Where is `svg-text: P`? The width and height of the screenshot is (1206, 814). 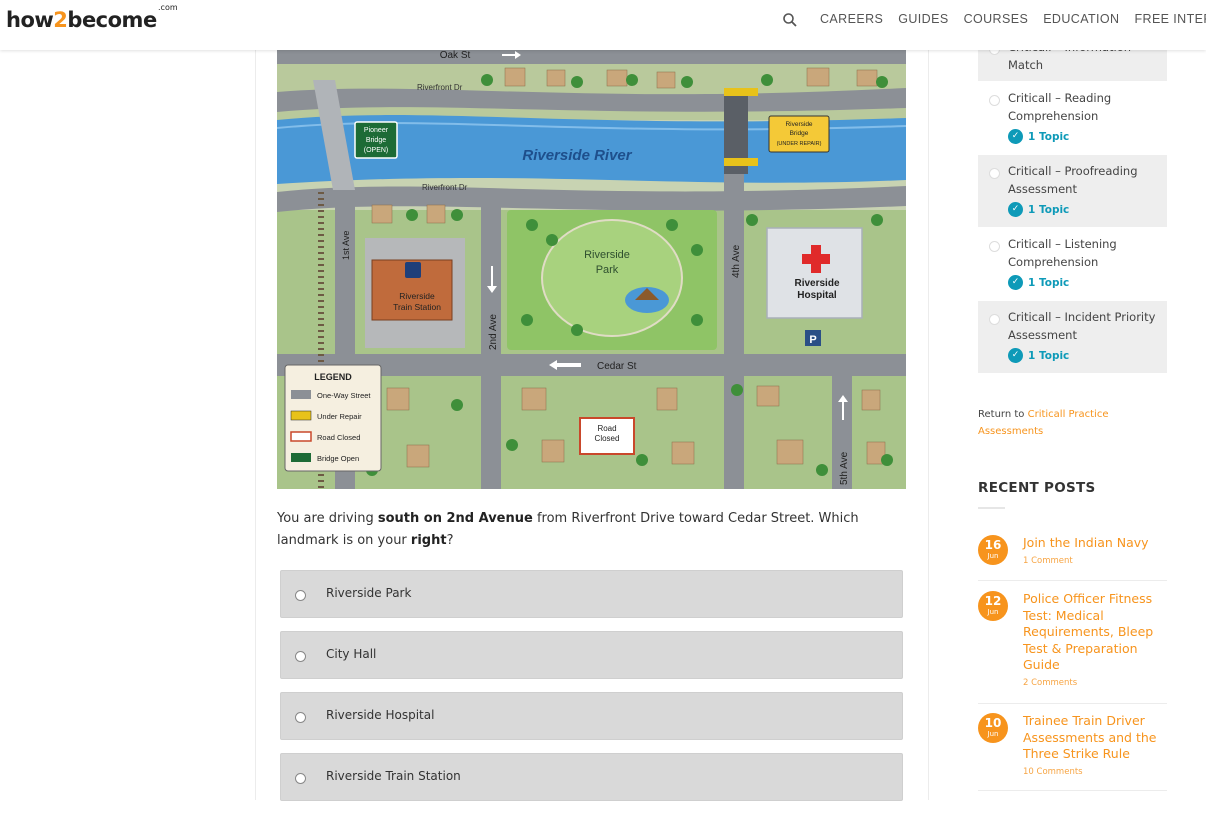
svg-text: P is located at coordinates (812, 340).